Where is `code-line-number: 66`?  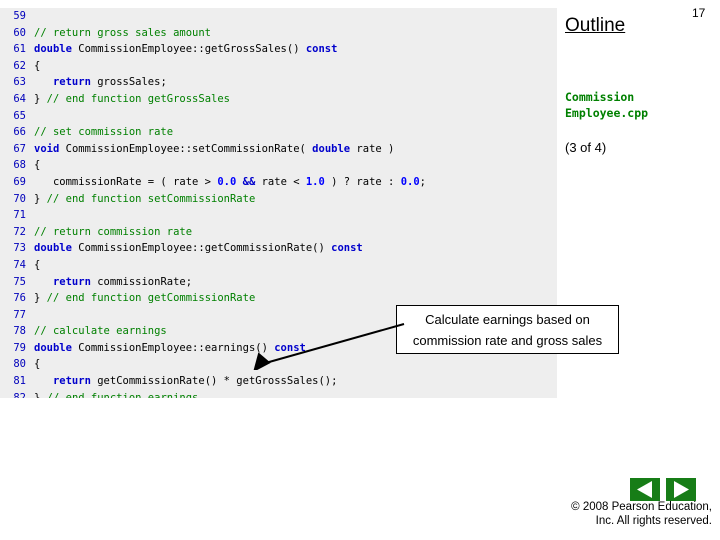 code-line-number: 66 is located at coordinates (19, 132).